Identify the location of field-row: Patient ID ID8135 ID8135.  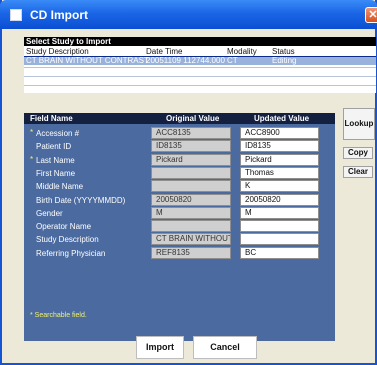
(179, 147).